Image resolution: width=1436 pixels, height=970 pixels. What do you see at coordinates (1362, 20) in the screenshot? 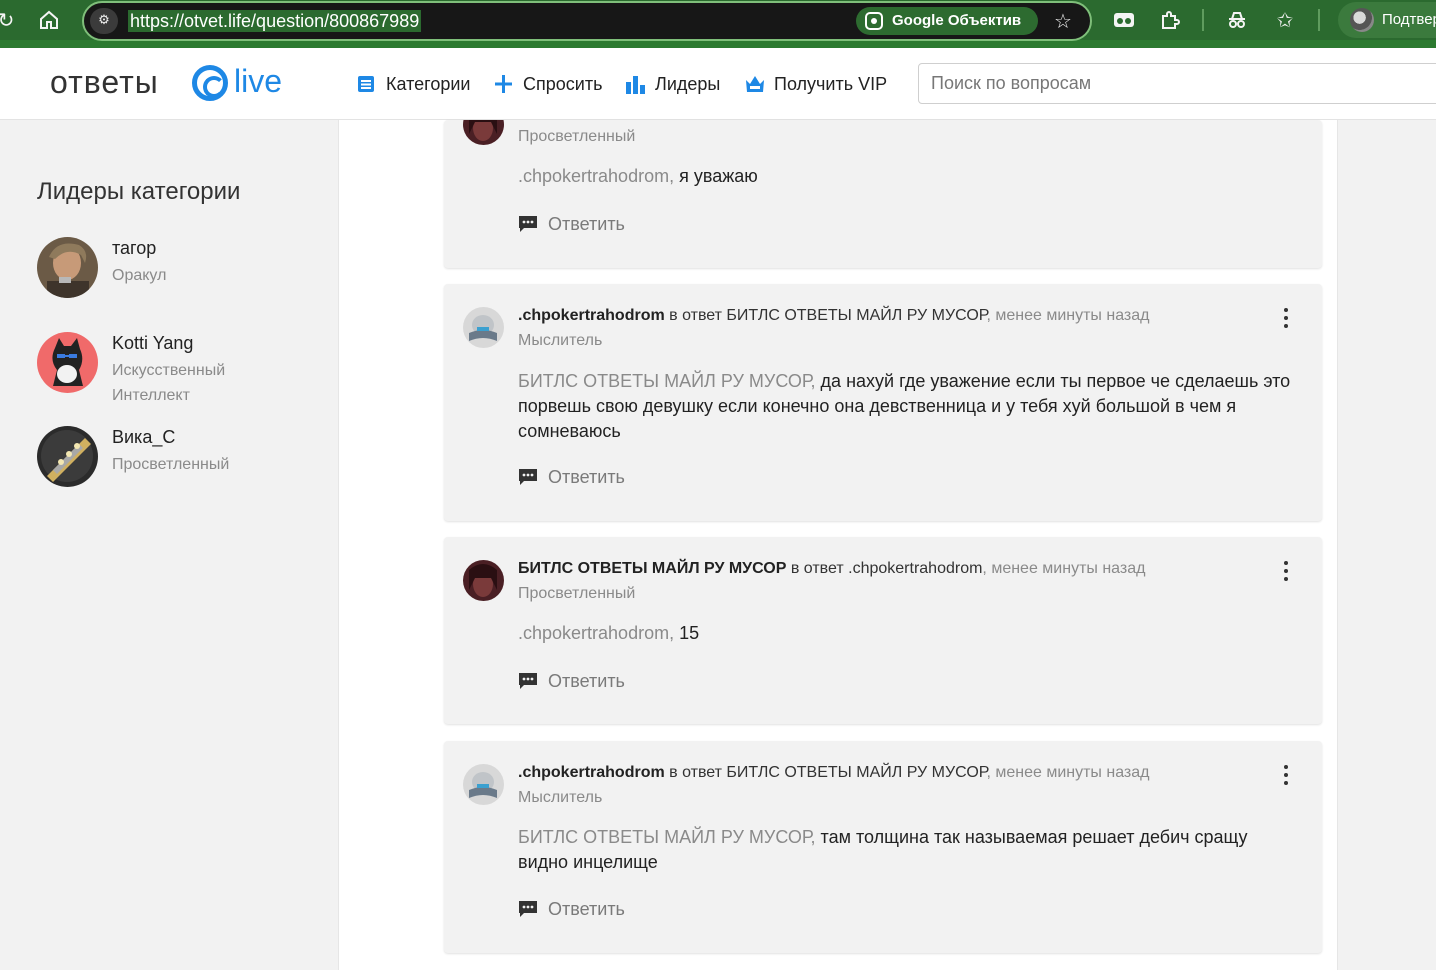
I see `profile-avatar` at bounding box center [1362, 20].